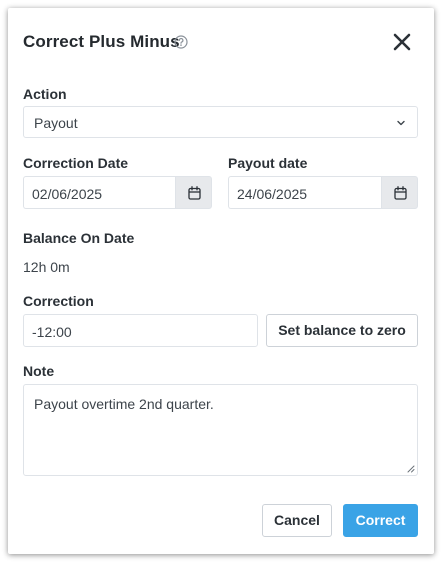 The image size is (447, 568). What do you see at coordinates (220, 122) in the screenshot?
I see `action-select: Payout` at bounding box center [220, 122].